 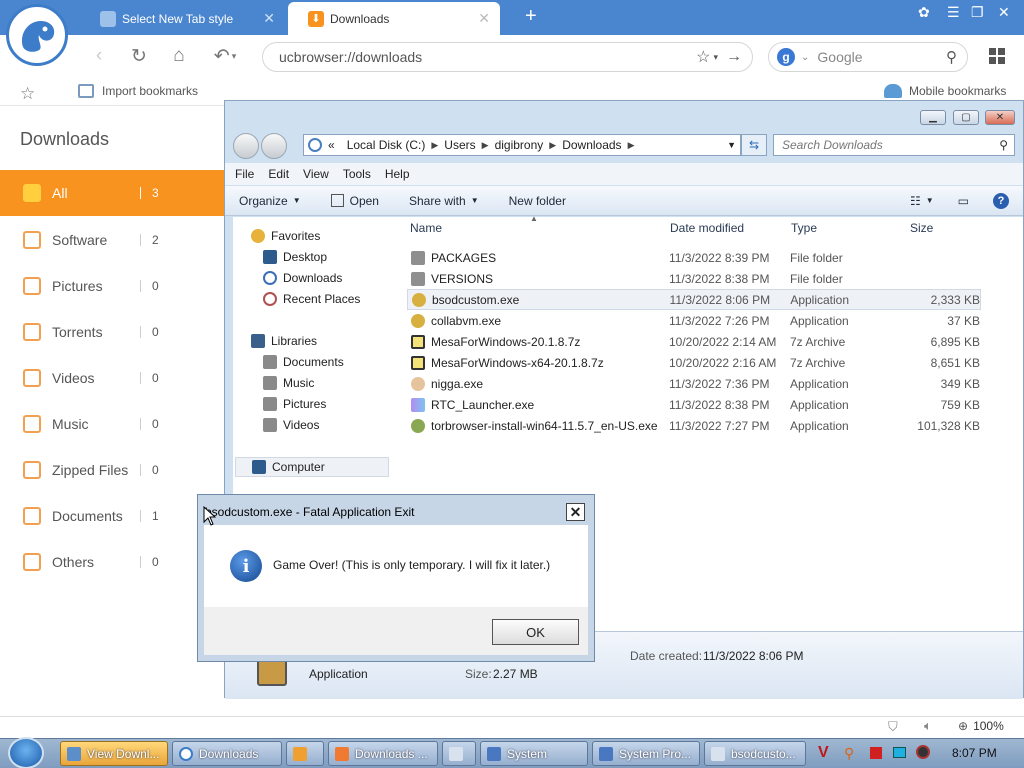 I want to click on search-box: g ⌄ Google ⚲, so click(x=868, y=57).